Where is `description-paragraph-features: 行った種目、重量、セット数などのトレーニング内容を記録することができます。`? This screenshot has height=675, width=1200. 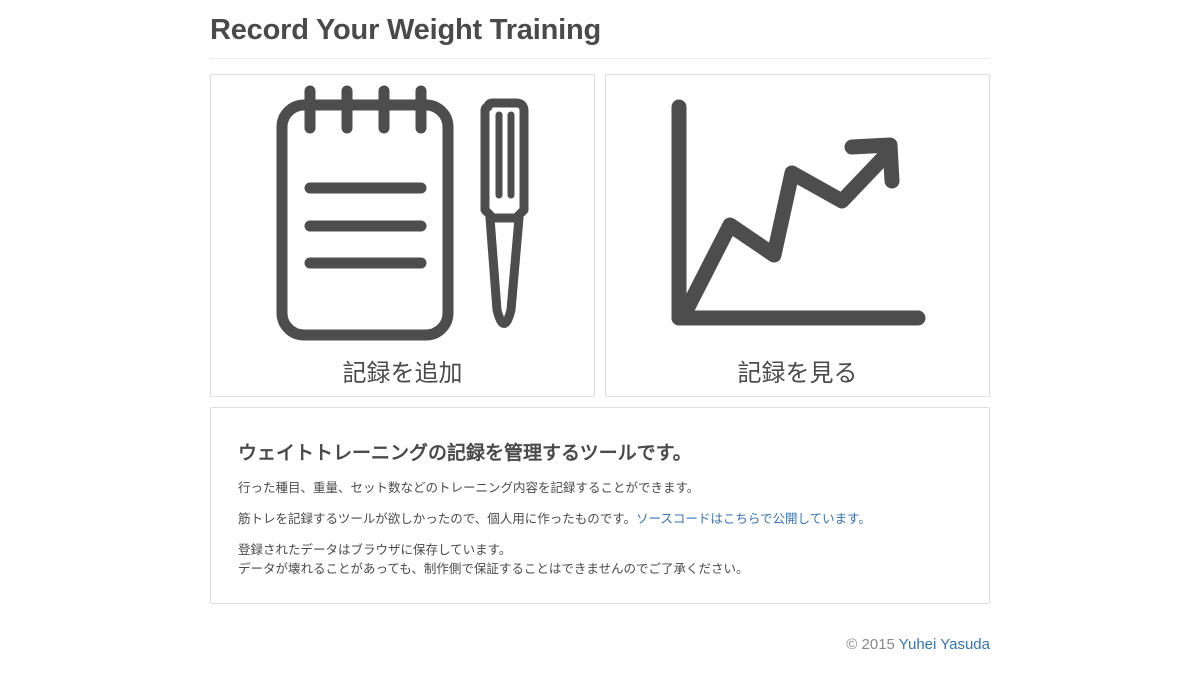 description-paragraph-features: 行った種目、重量、セット数などのトレーニング内容を記録することができます。 is located at coordinates (469, 487).